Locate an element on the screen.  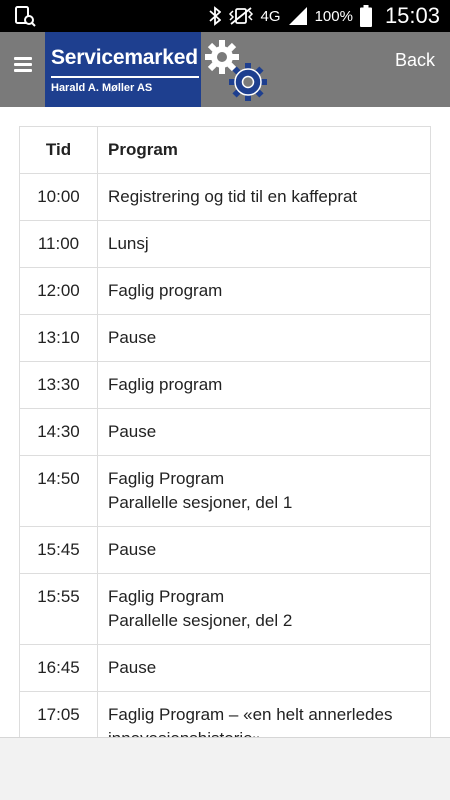
table-row: 13:30 Faglig program is located at coordinates (225, 385).